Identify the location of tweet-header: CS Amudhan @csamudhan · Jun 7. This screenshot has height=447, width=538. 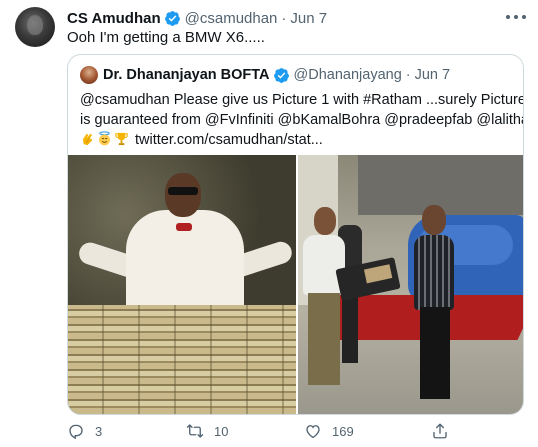
(197, 18).